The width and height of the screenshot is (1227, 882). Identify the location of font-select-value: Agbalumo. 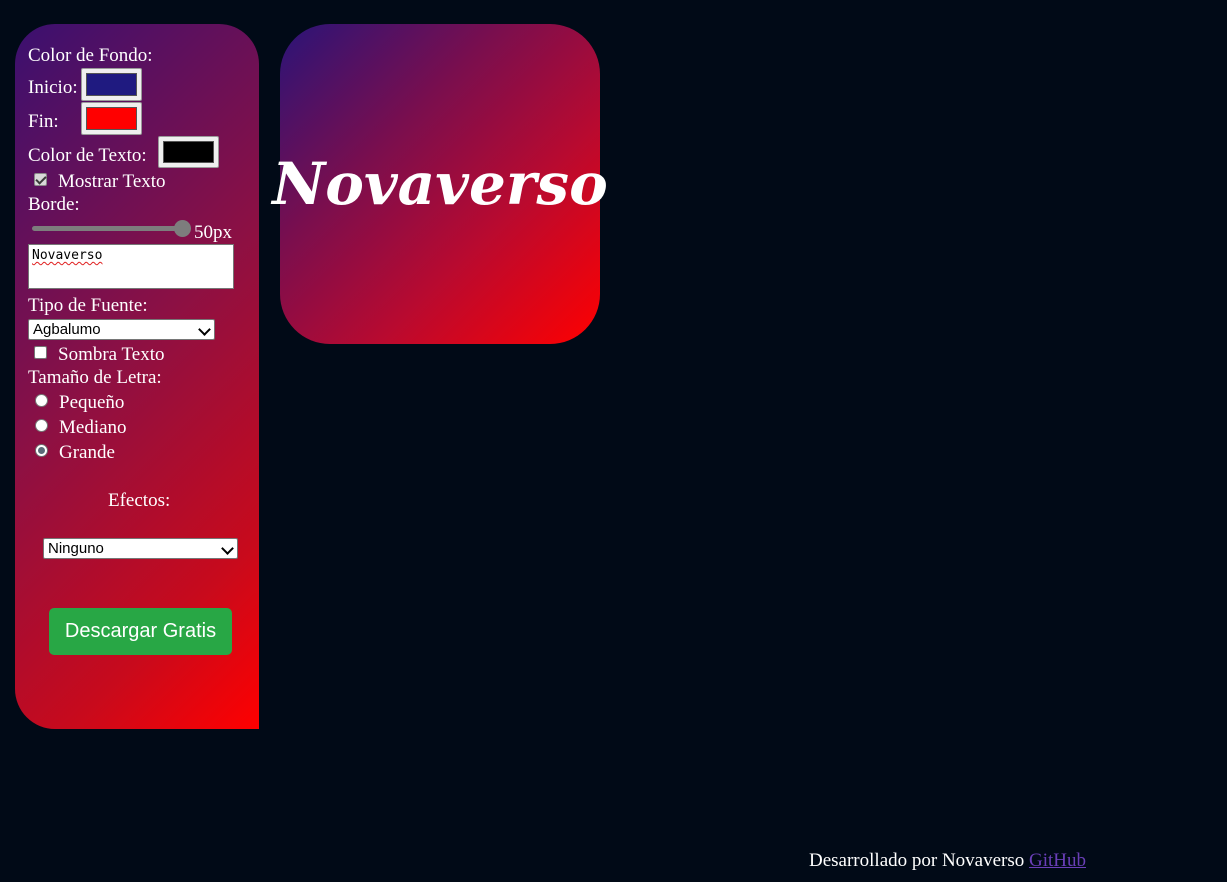
(67, 329).